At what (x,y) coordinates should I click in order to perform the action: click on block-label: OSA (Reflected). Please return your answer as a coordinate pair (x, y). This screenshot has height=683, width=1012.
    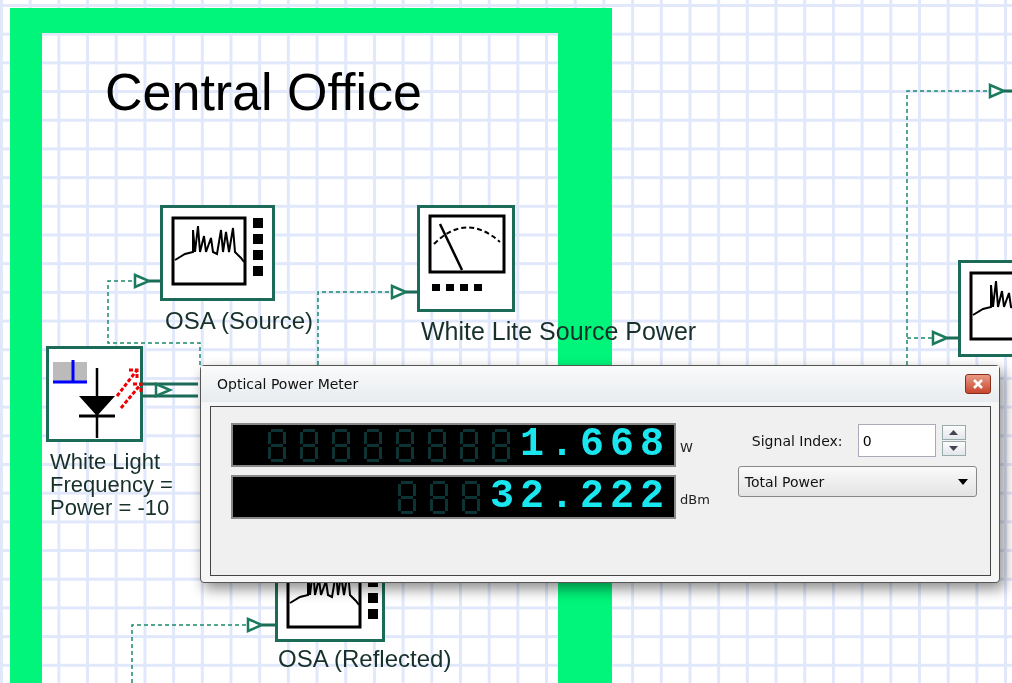
    Looking at the image, I should click on (365, 659).